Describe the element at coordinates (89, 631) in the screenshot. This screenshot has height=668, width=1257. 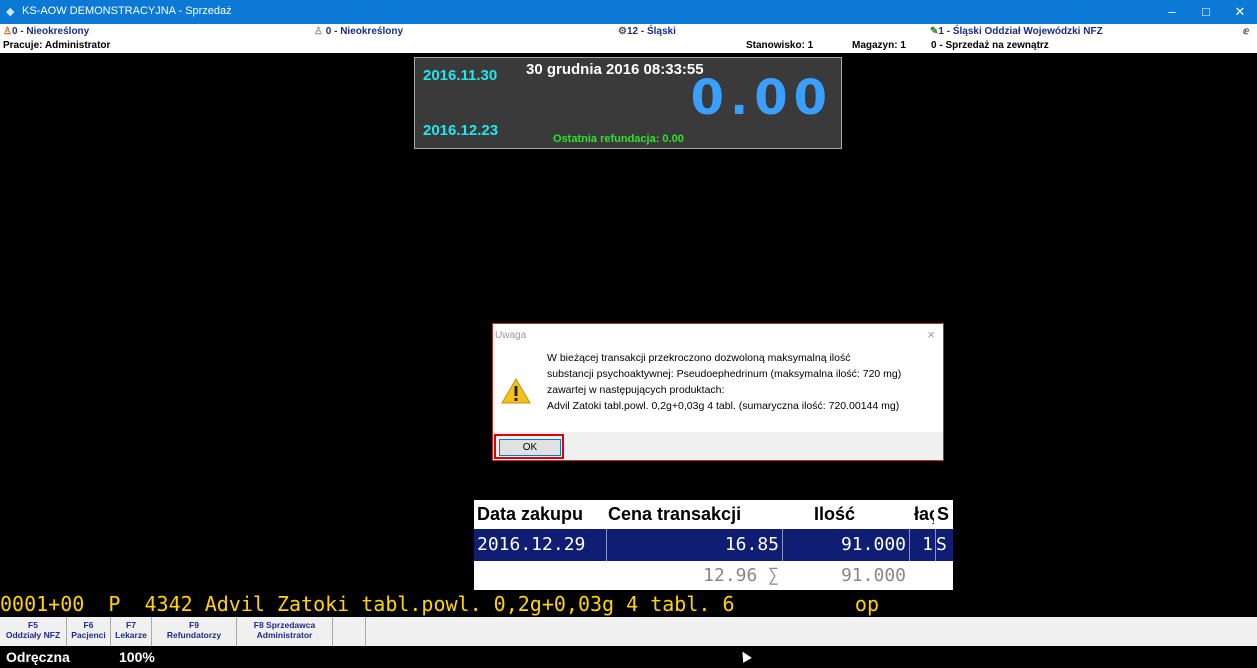
I see `fkey-pacjenci: F6 Pacjenci` at that location.